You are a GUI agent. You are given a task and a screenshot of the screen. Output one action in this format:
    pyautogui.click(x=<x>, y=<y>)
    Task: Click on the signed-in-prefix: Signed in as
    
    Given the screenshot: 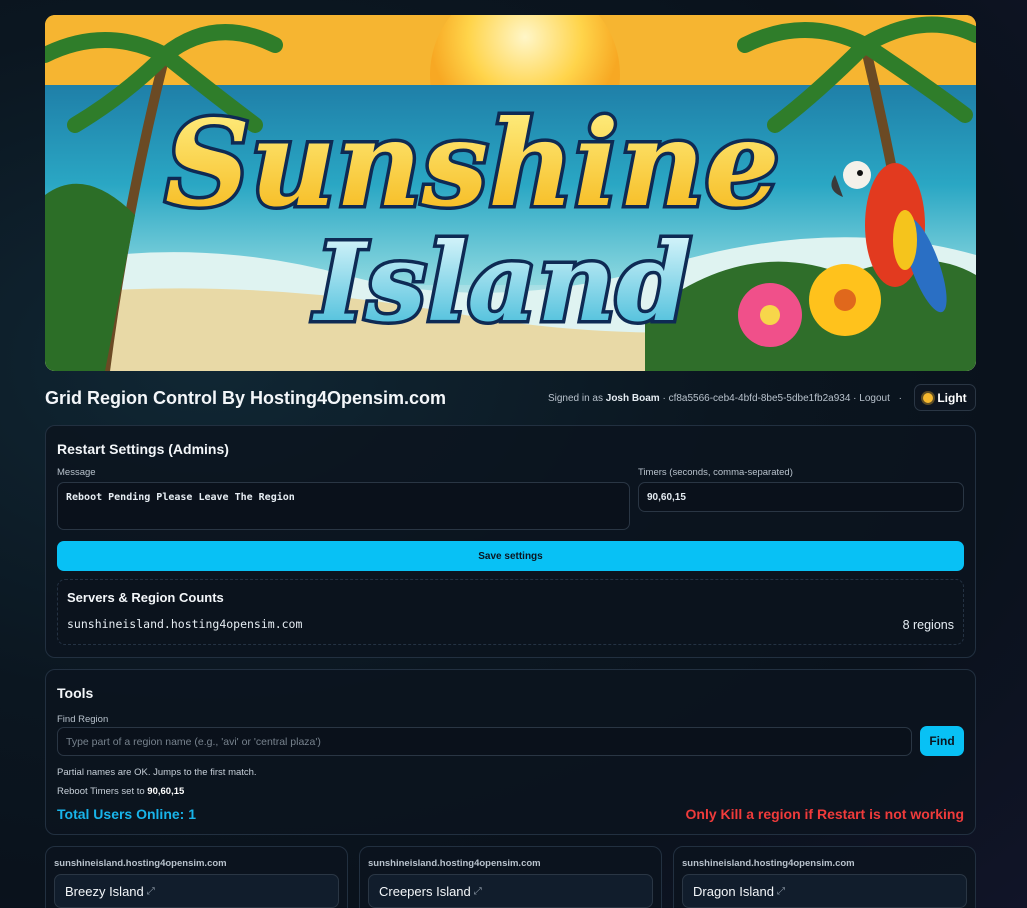 What is the action you would take?
    pyautogui.click(x=575, y=398)
    